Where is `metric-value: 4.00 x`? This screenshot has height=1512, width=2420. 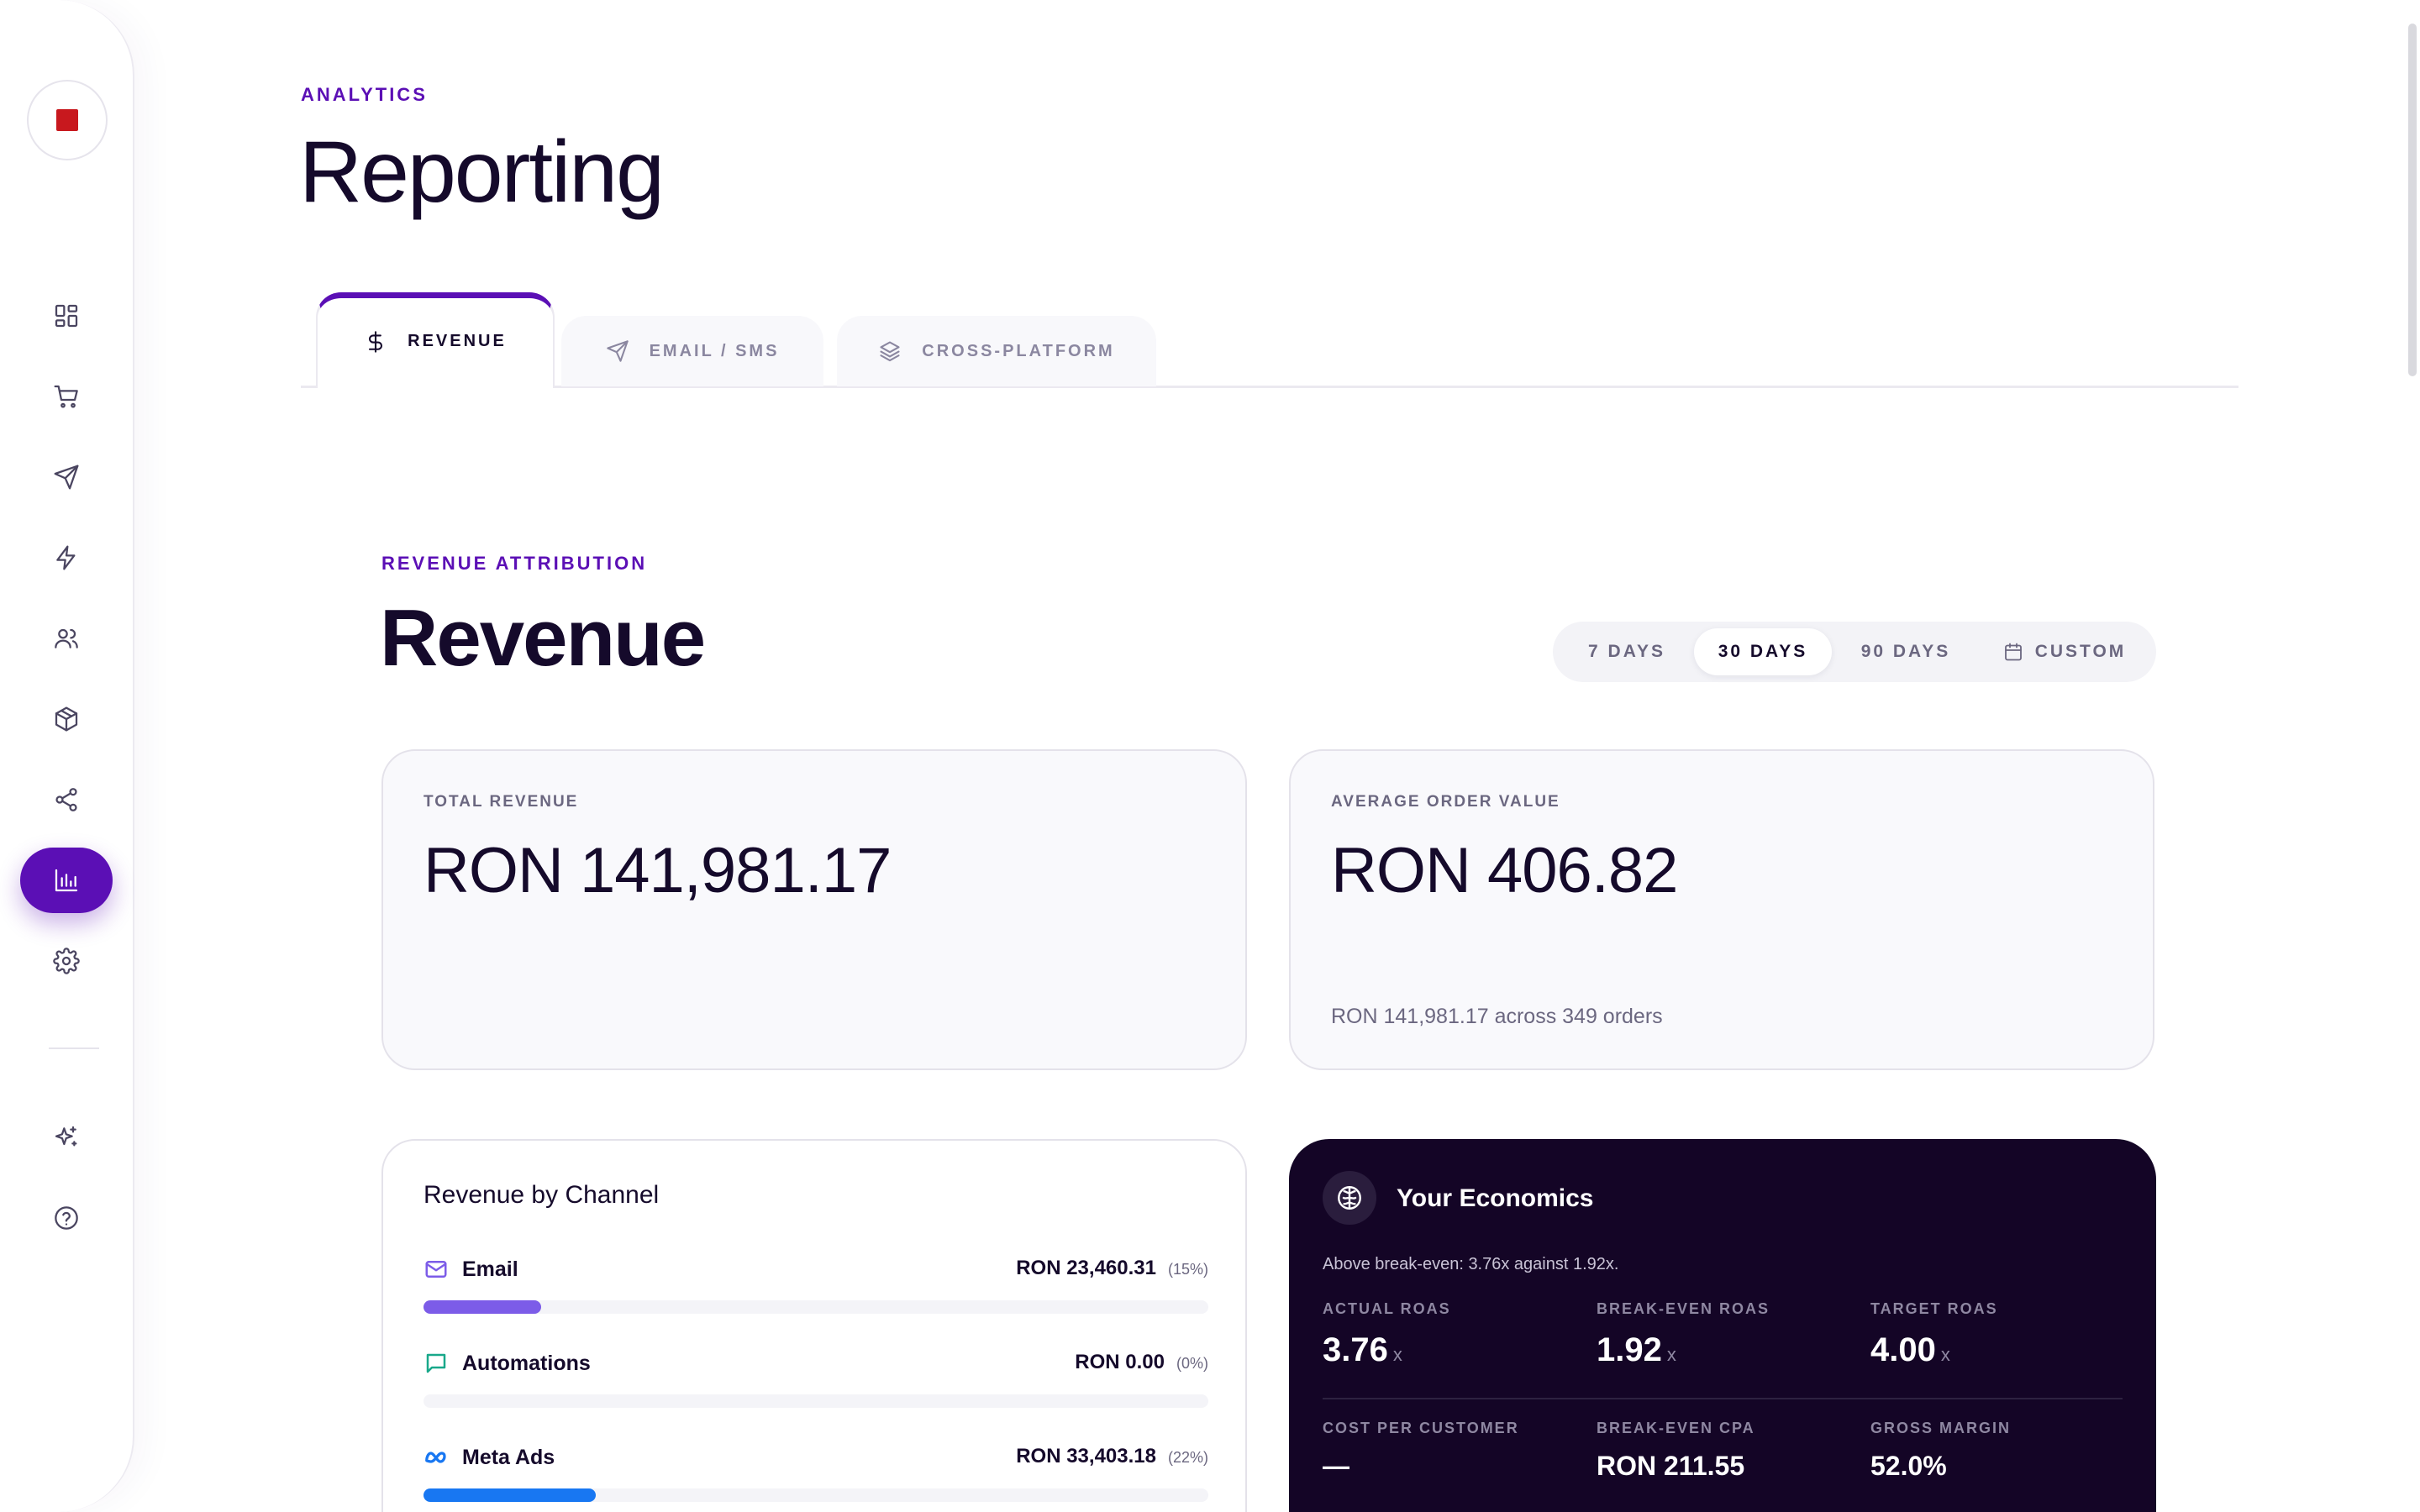
metric-value: 4.00 x is located at coordinates (1934, 1350).